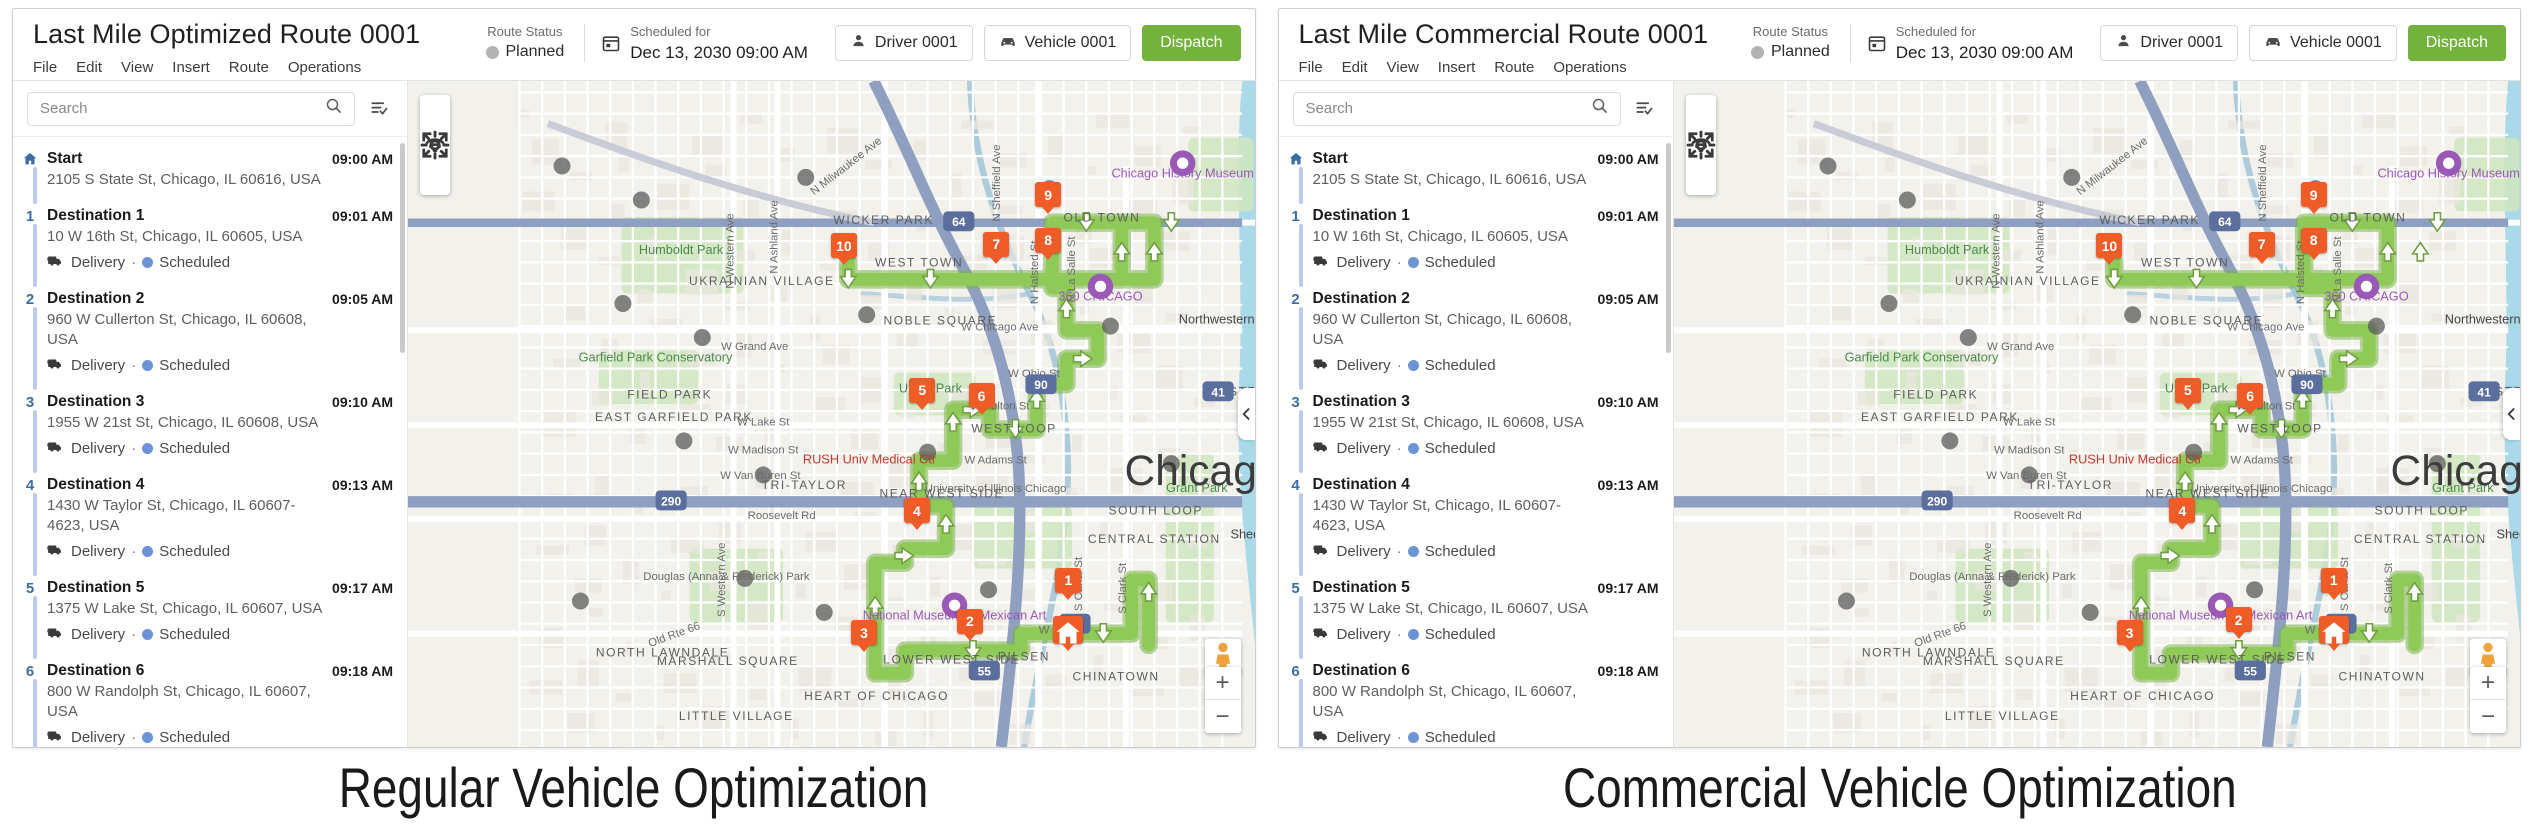 Image resolution: width=2533 pixels, height=827 pixels. I want to click on person-icon, so click(858, 43).